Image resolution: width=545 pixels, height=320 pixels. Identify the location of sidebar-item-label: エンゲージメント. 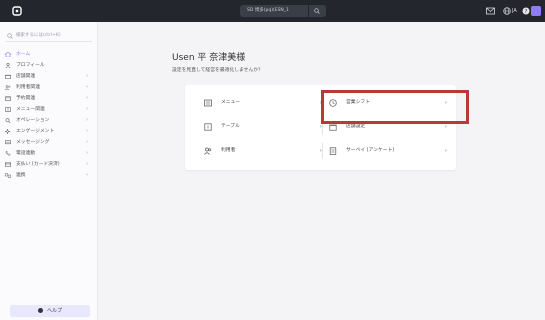
(35, 131).